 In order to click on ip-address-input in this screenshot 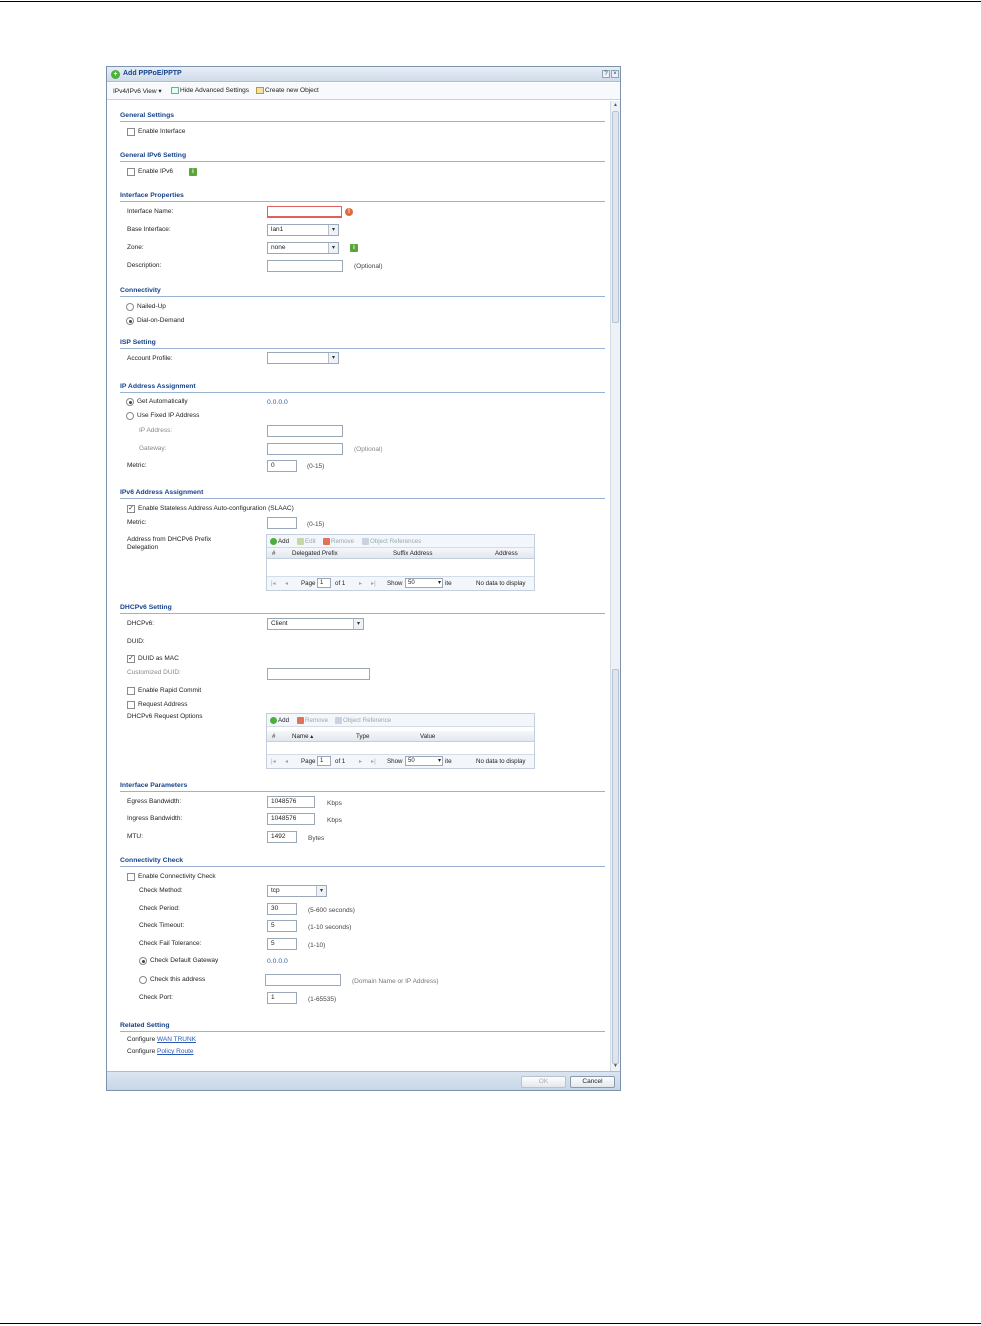, I will do `click(305, 431)`.